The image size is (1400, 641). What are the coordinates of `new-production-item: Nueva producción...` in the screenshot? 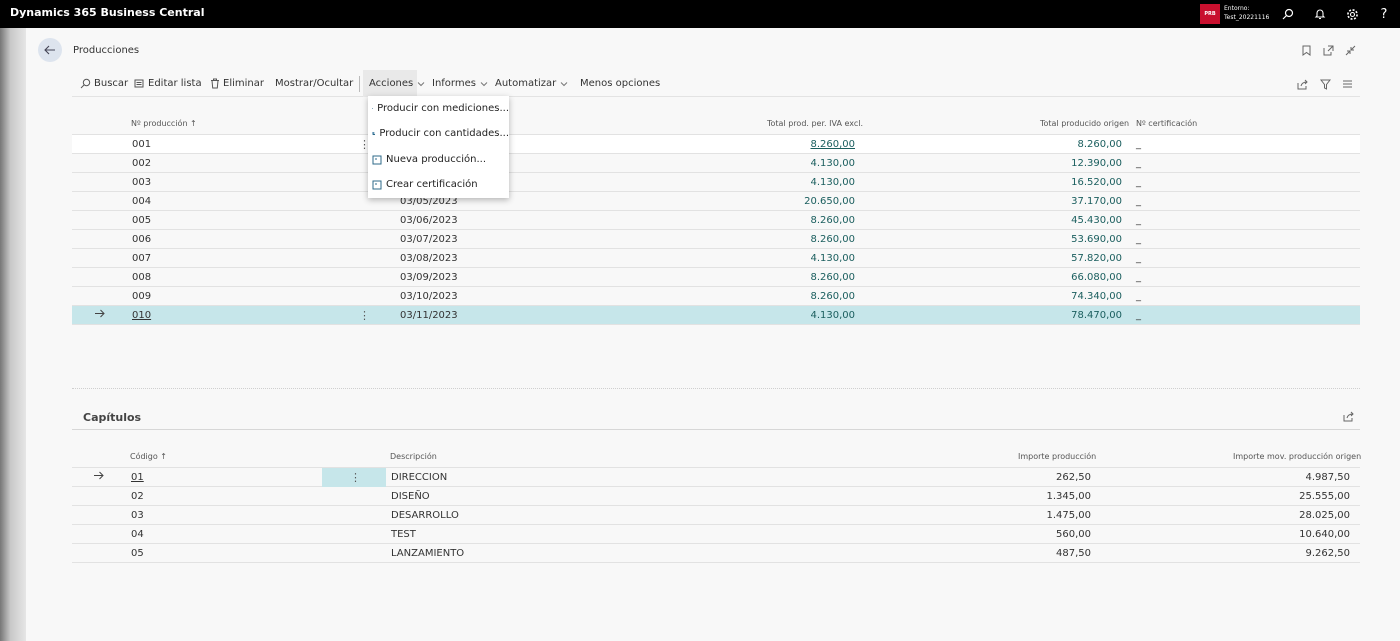 It's located at (438, 159).